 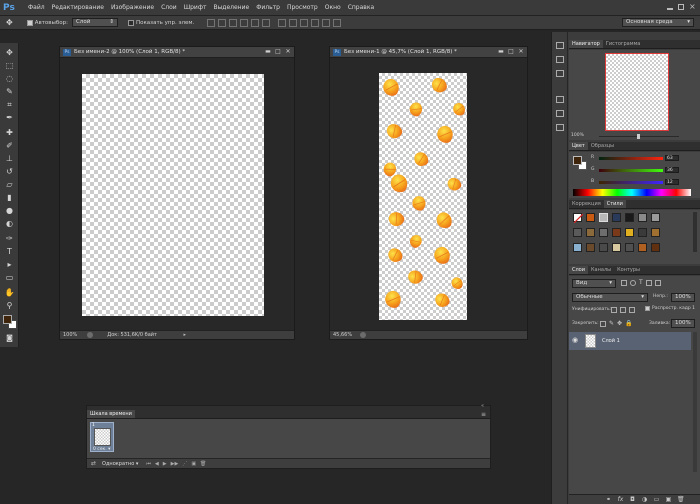 I want to click on tab-histogram: Гистограмма, so click(x=623, y=44).